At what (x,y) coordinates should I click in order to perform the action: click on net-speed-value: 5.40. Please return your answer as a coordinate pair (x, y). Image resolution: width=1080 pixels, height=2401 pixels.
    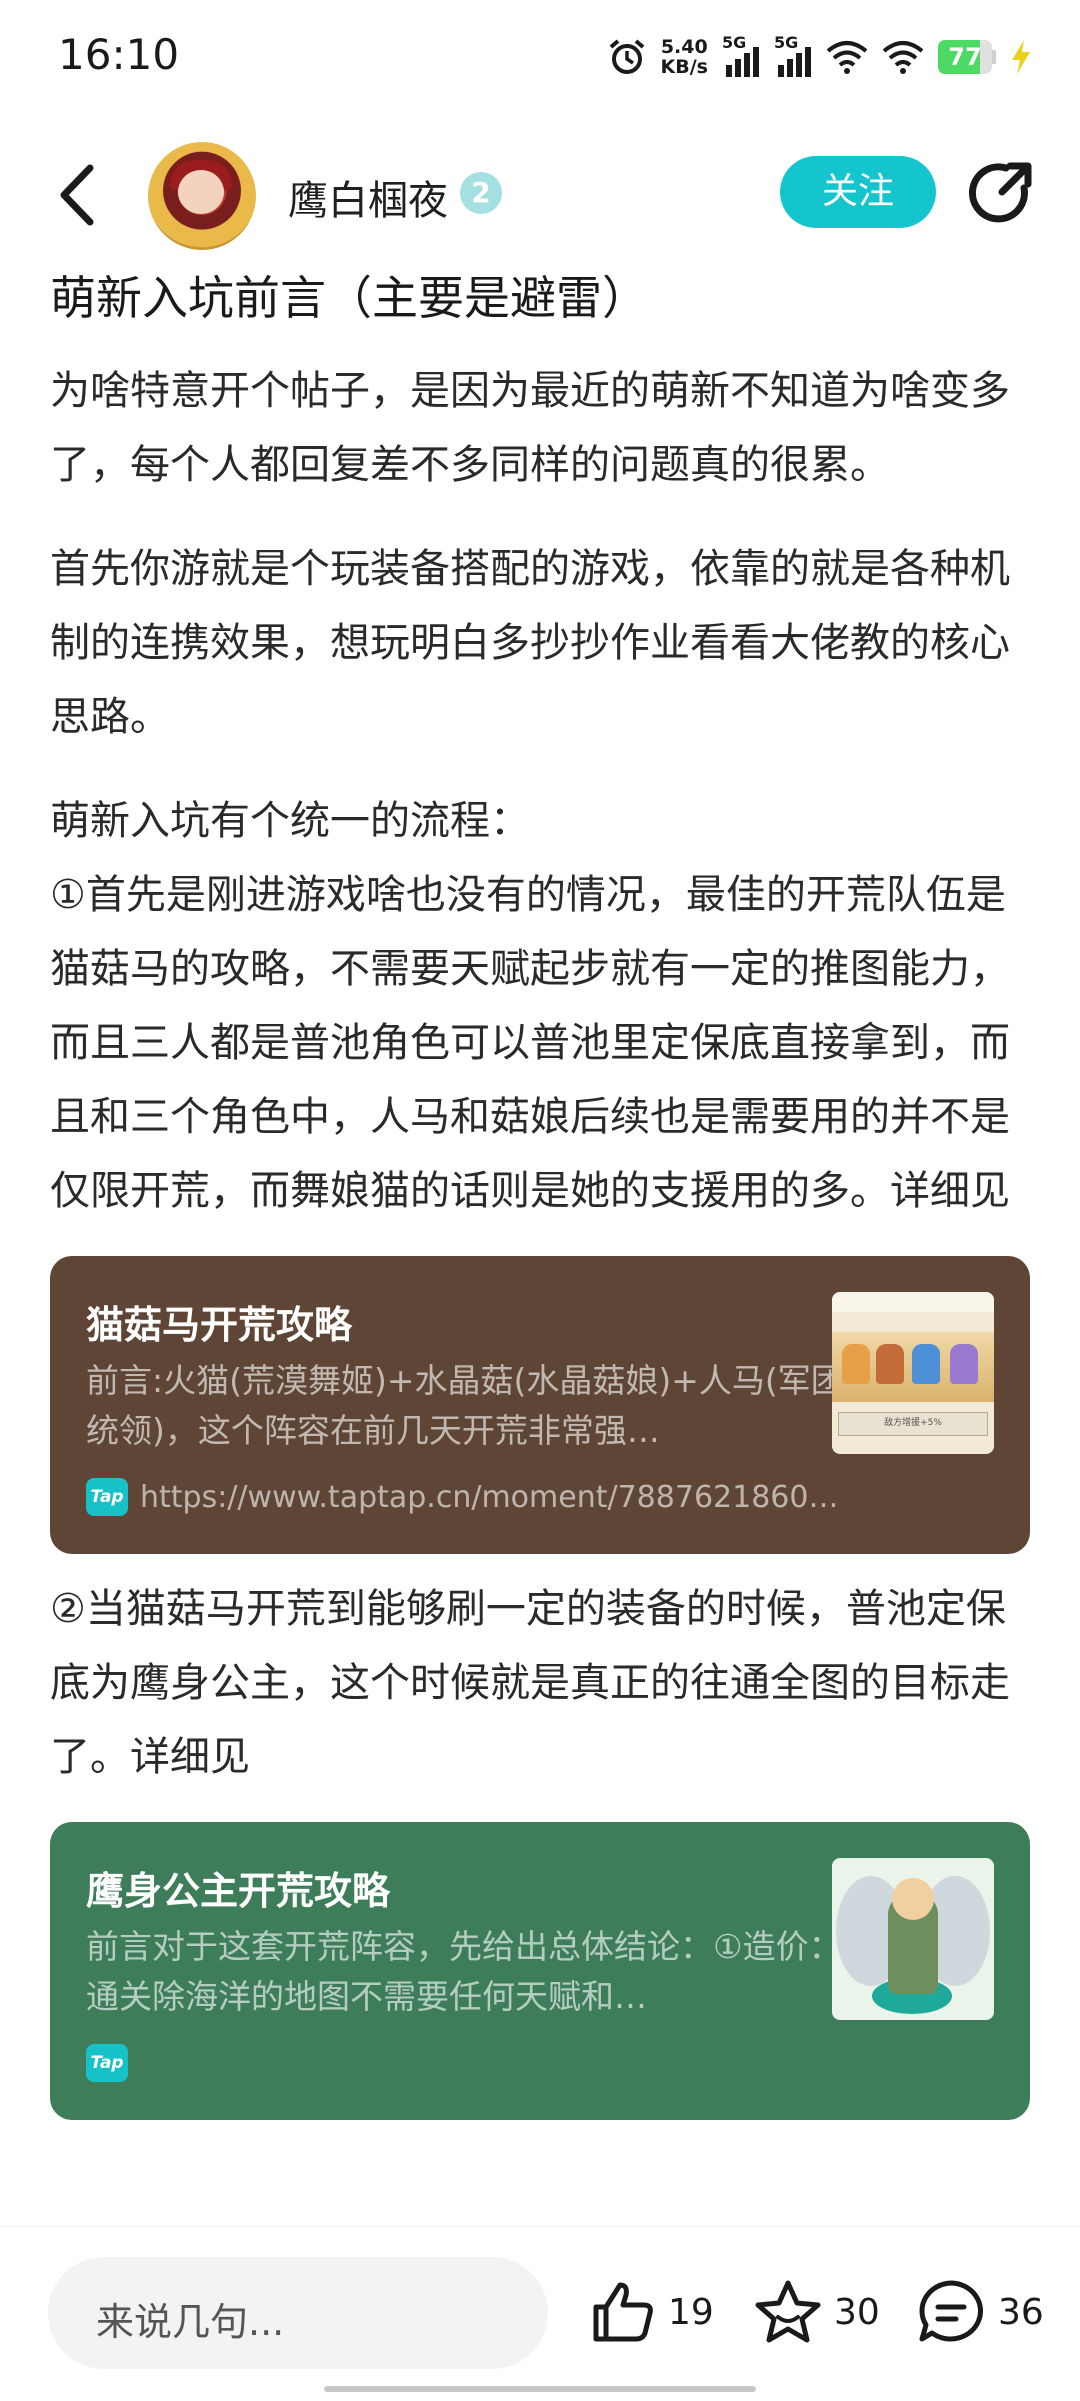
    Looking at the image, I should click on (684, 47).